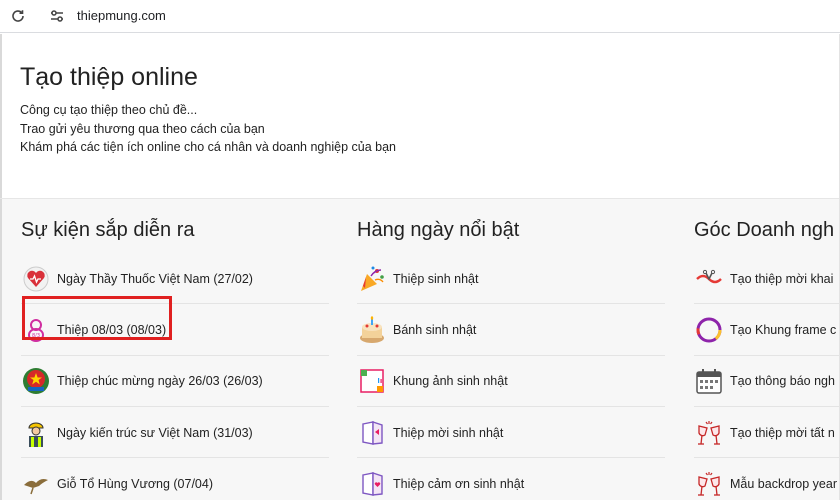  Describe the element at coordinates (784, 483) in the screenshot. I see `list-item-label: Mẫu backdrop year` at that location.